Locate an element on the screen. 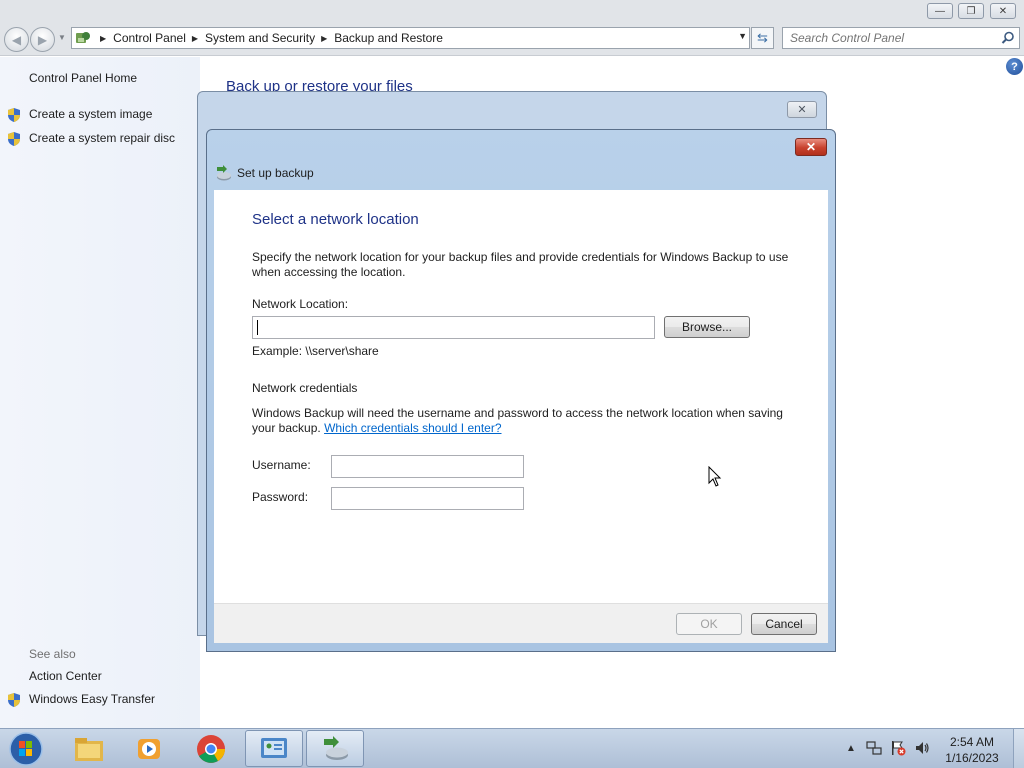 The image size is (1024, 768). taskbar: ▲ 2:54 AM 1/16/2023 is located at coordinates (512, 748).